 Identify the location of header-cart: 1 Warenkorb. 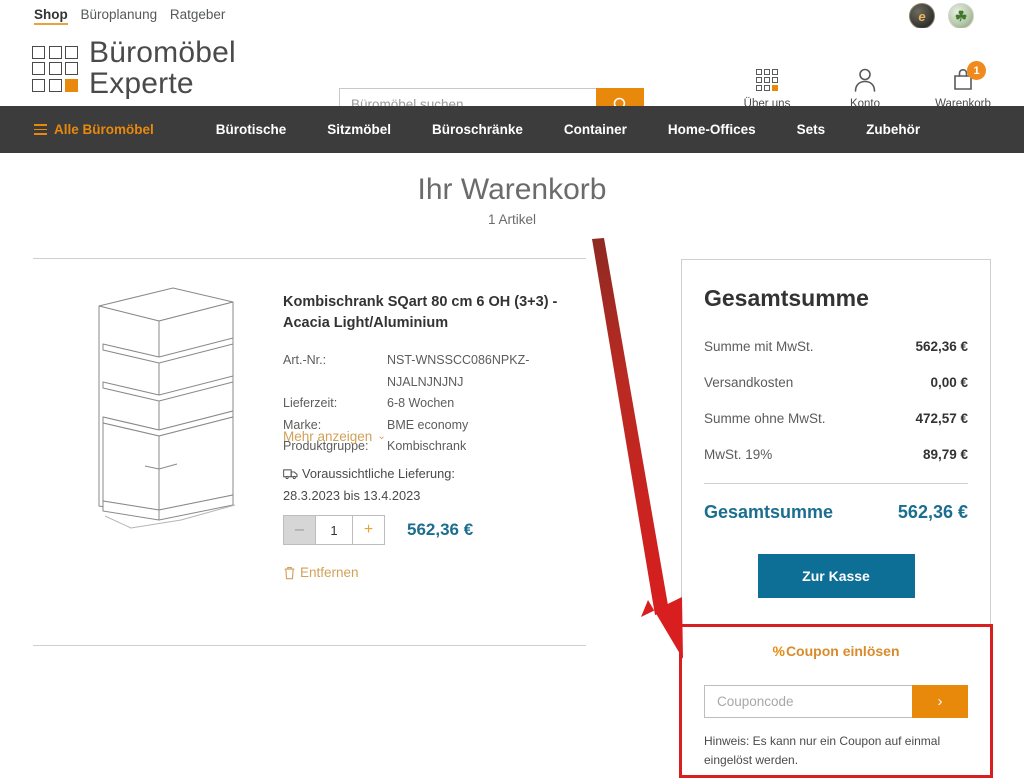
(963, 85).